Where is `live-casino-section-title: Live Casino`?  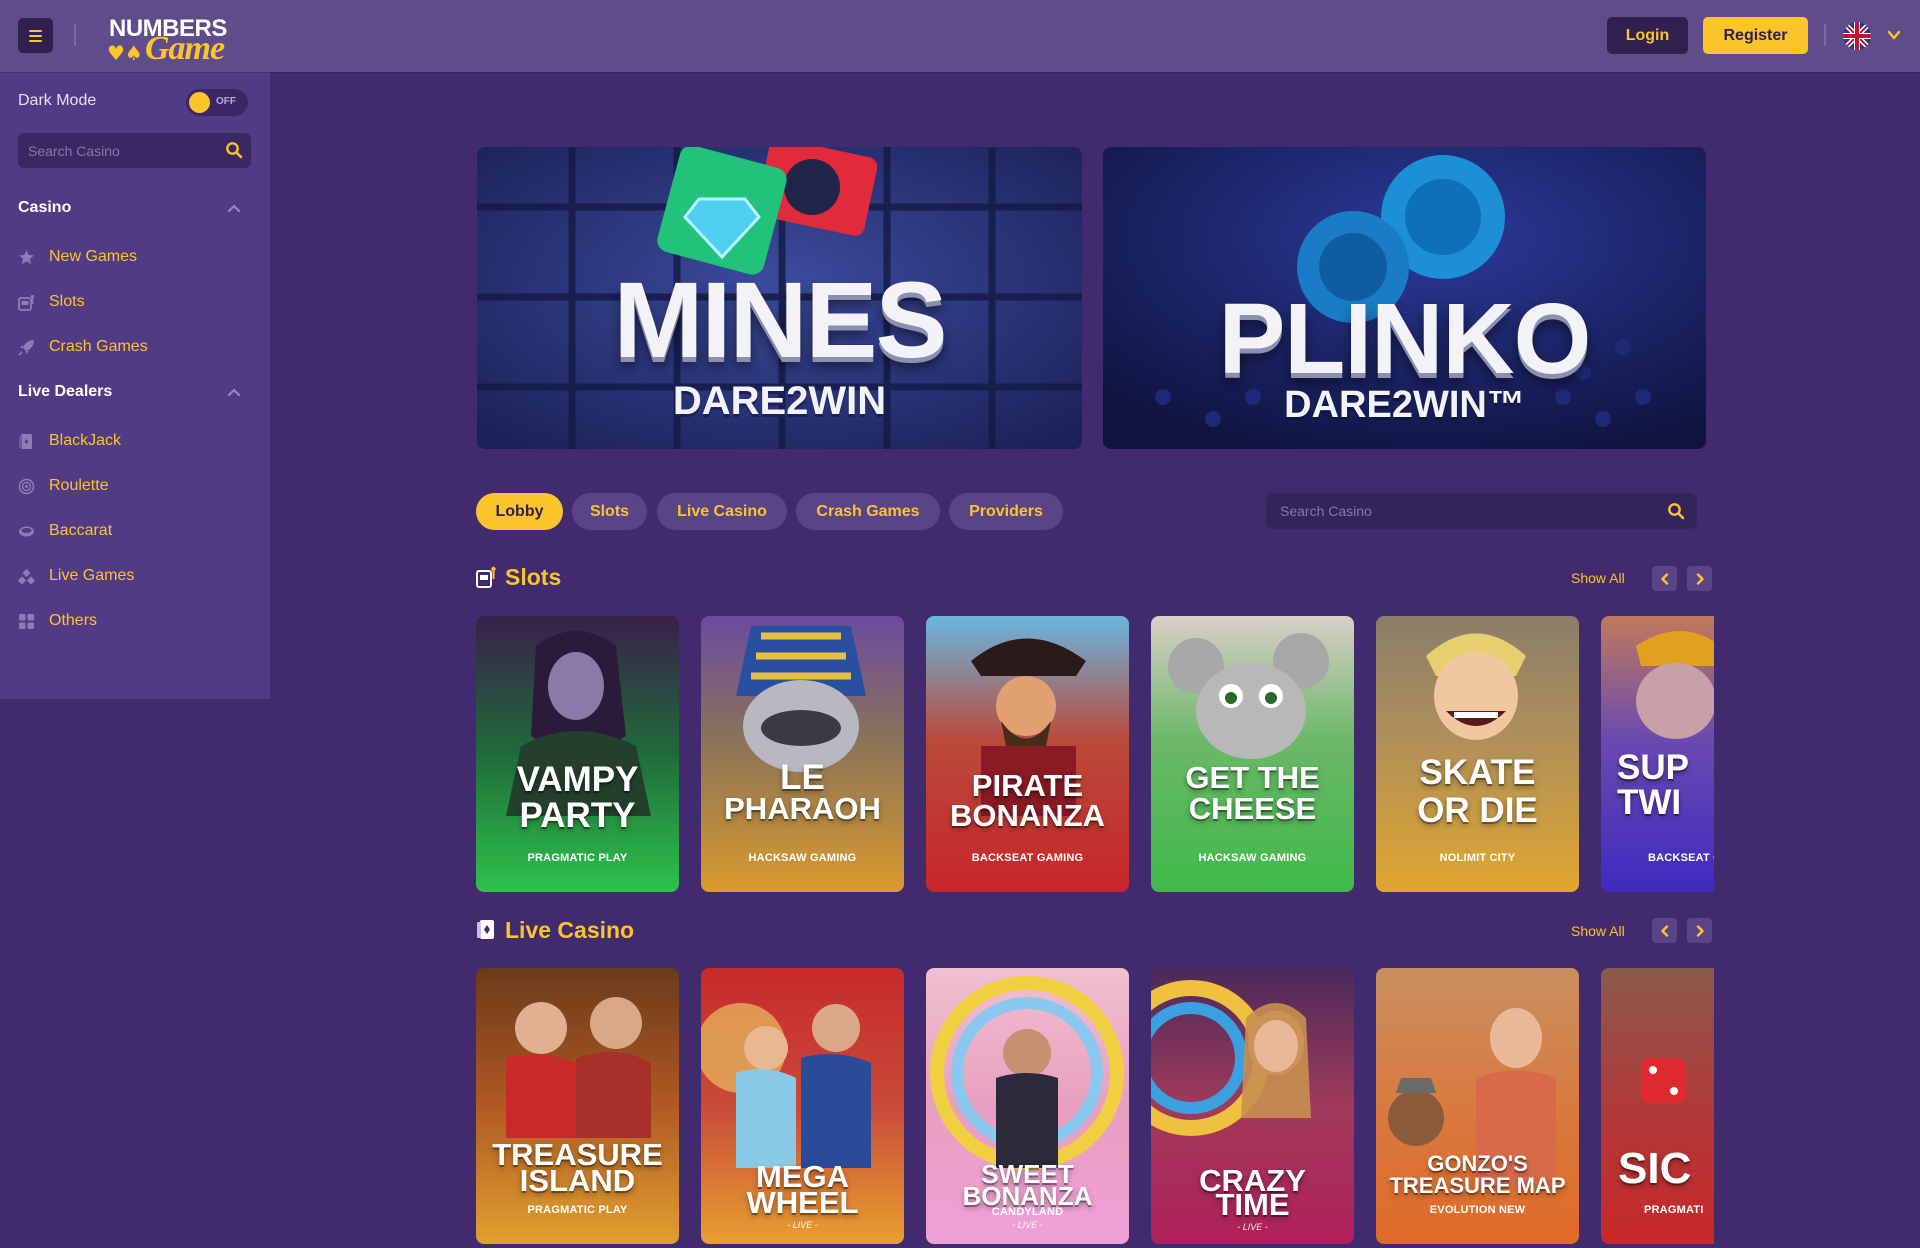 live-casino-section-title: Live Casino is located at coordinates (570, 930).